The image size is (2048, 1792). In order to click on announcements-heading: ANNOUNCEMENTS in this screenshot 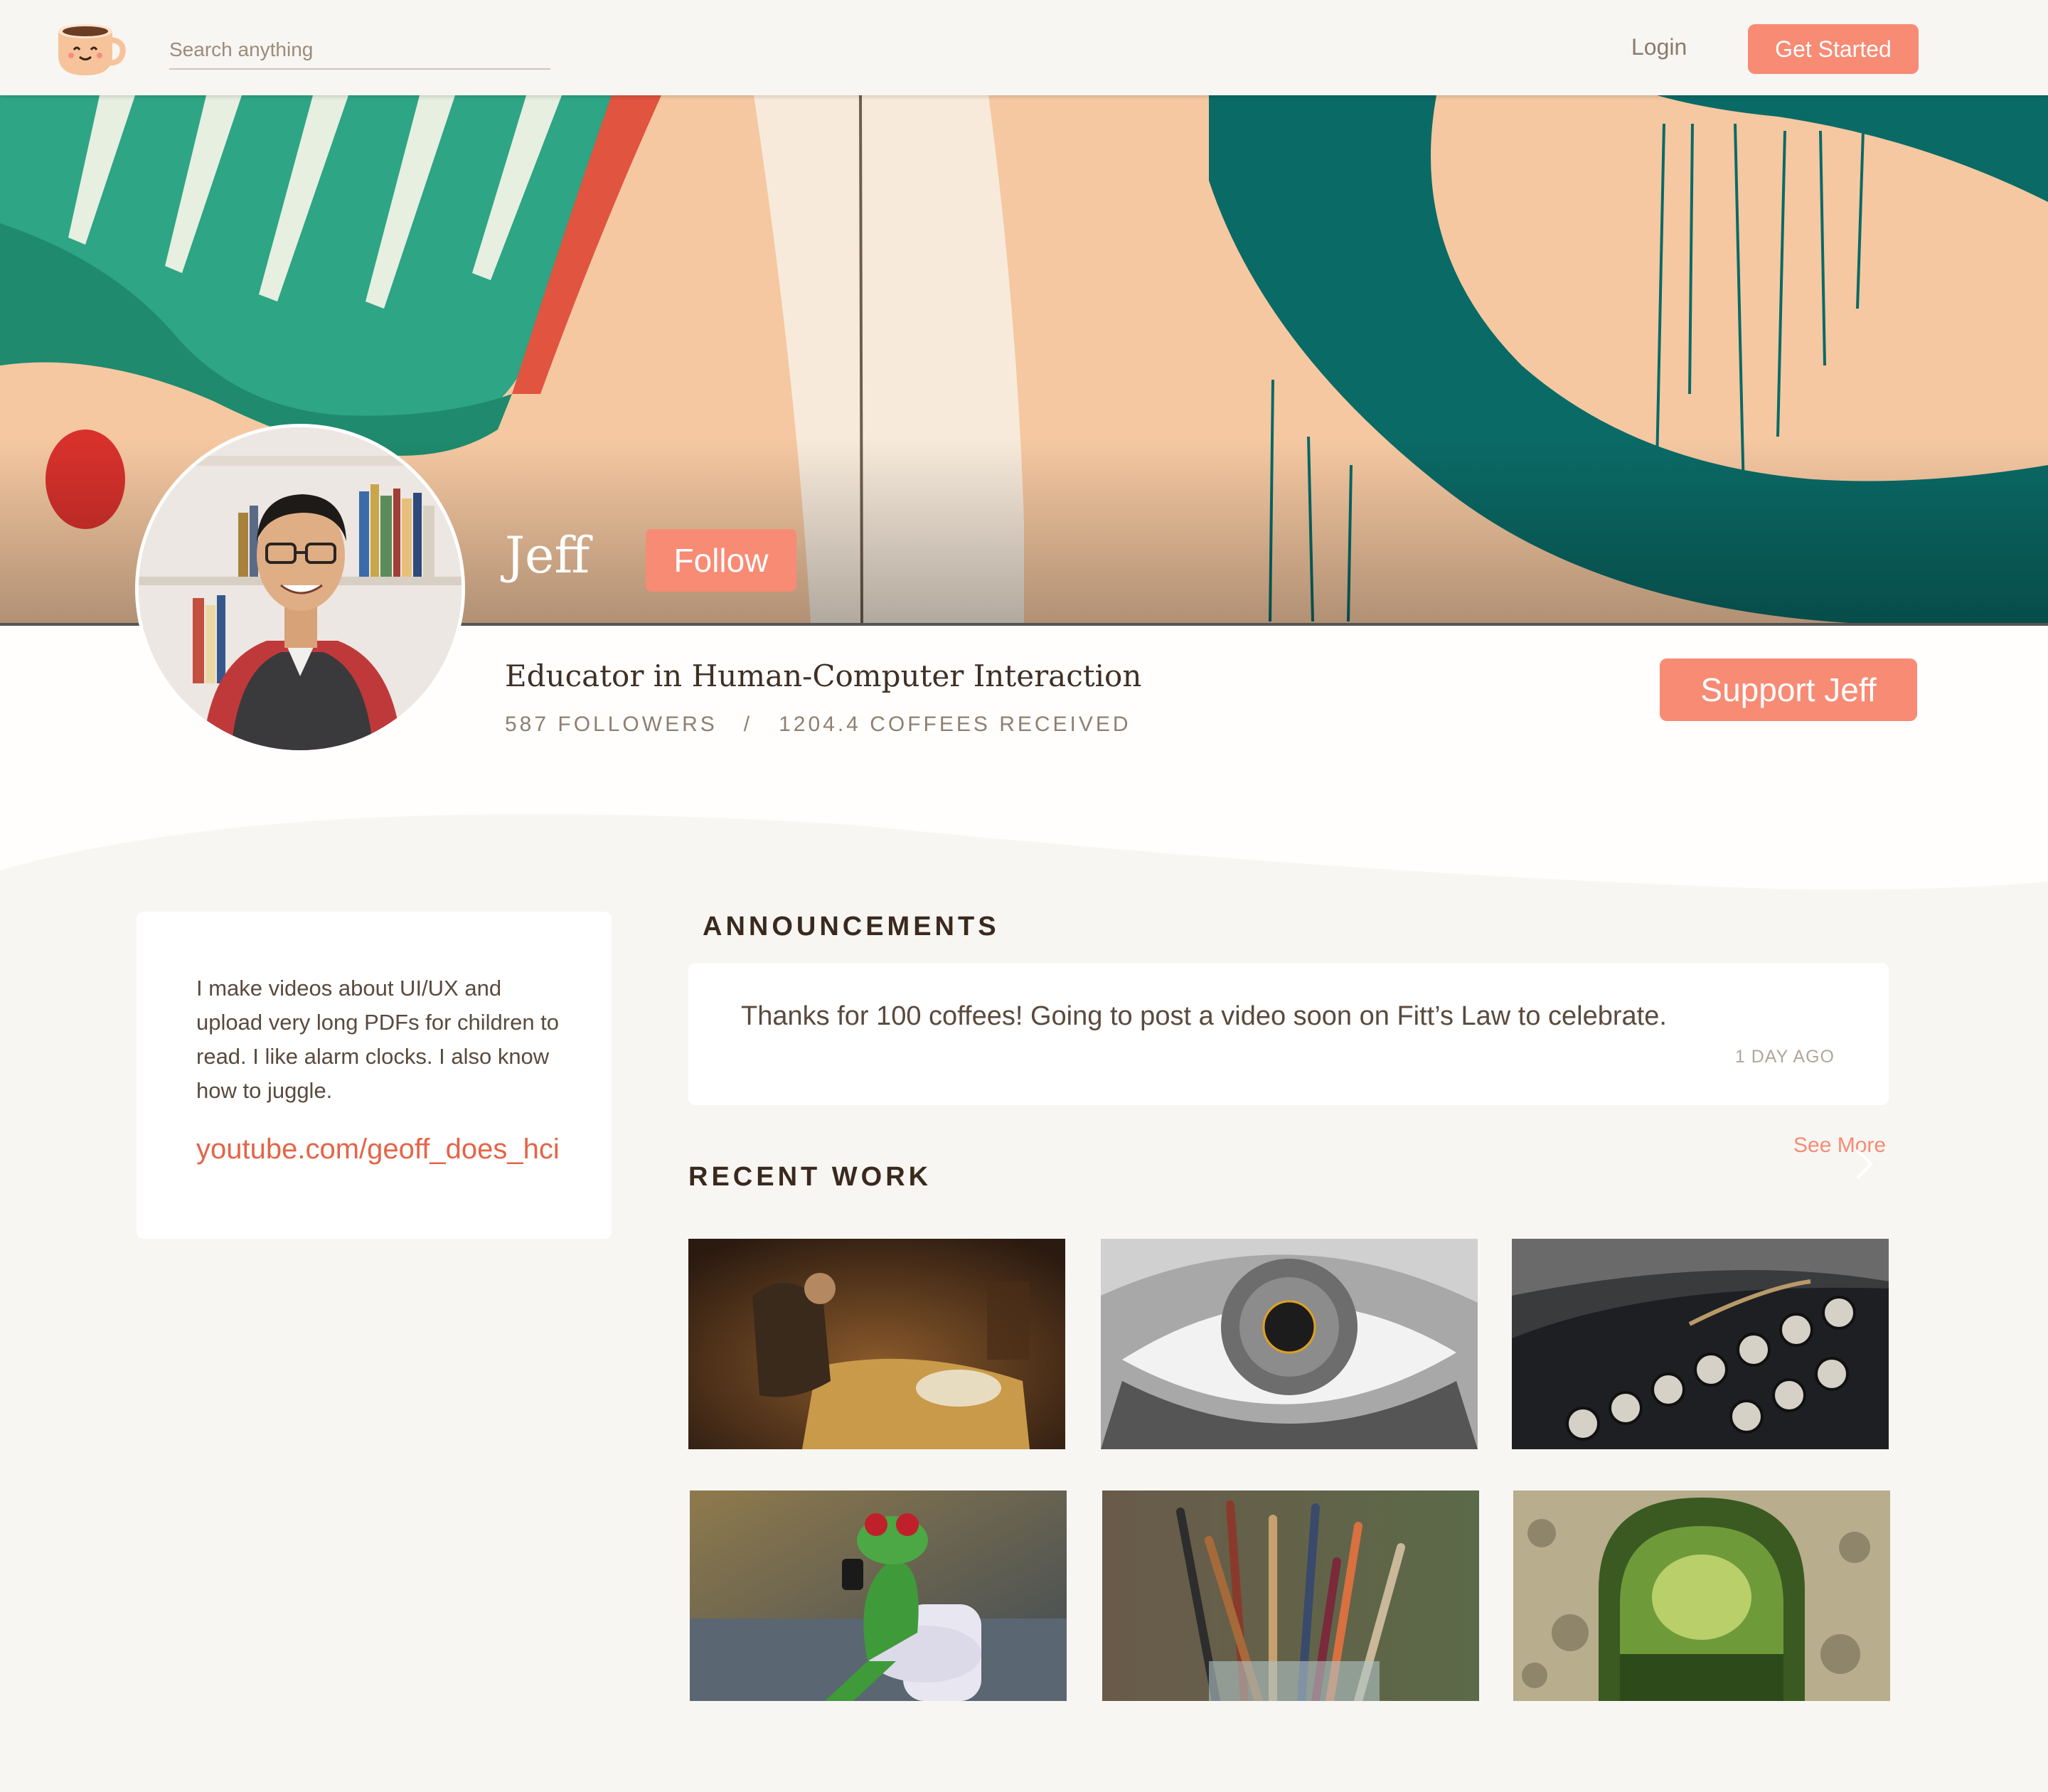, I will do `click(851, 927)`.